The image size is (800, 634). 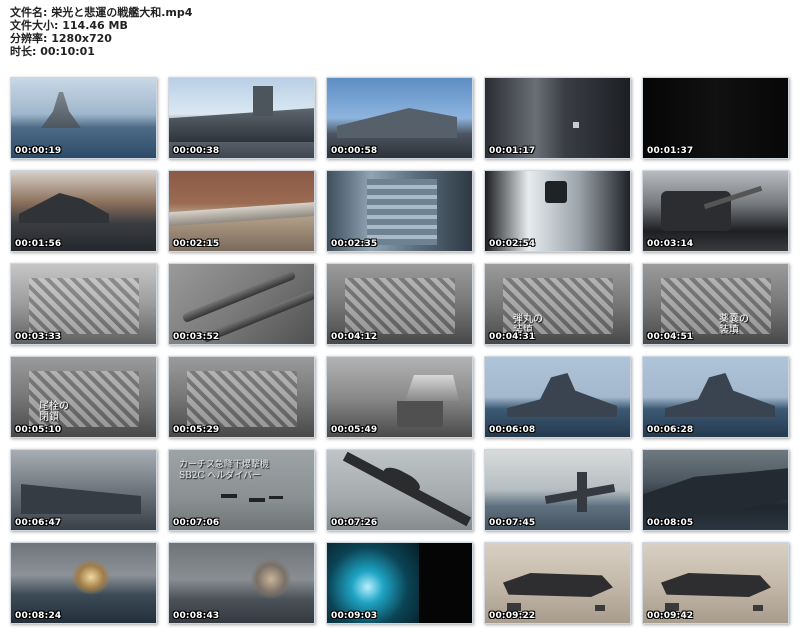 What do you see at coordinates (354, 616) in the screenshot?
I see `thumbnail-timestamp: 00:09:03` at bounding box center [354, 616].